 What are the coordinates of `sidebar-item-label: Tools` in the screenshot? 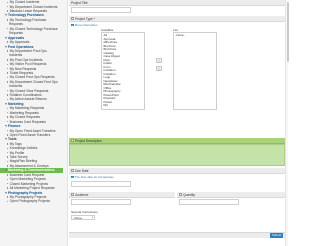 It's located at (12, 139).